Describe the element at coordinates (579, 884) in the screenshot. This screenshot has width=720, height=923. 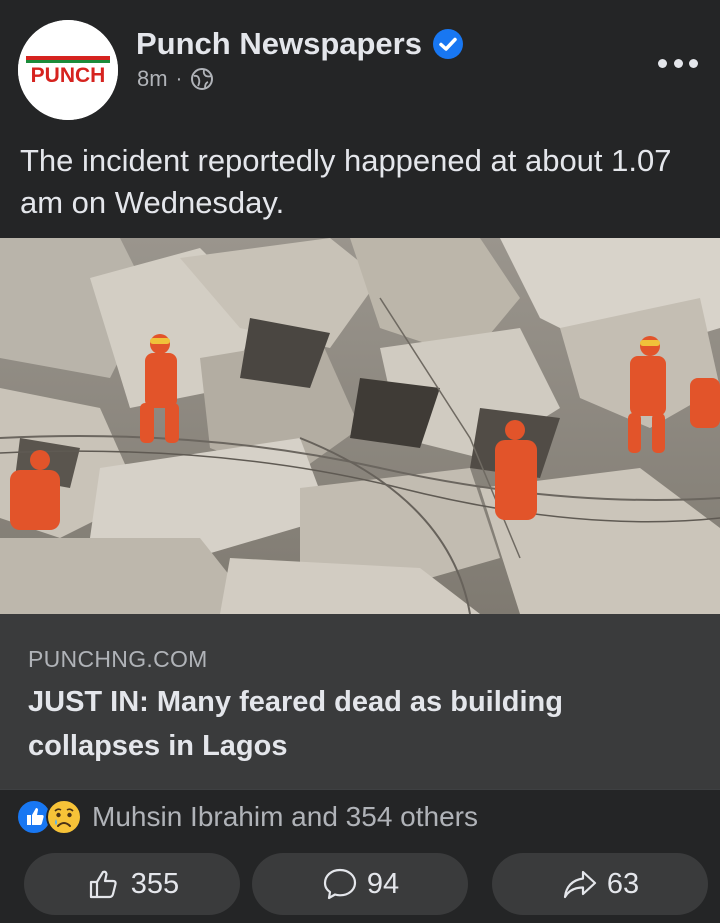
I see `share-arrow-icon` at that location.